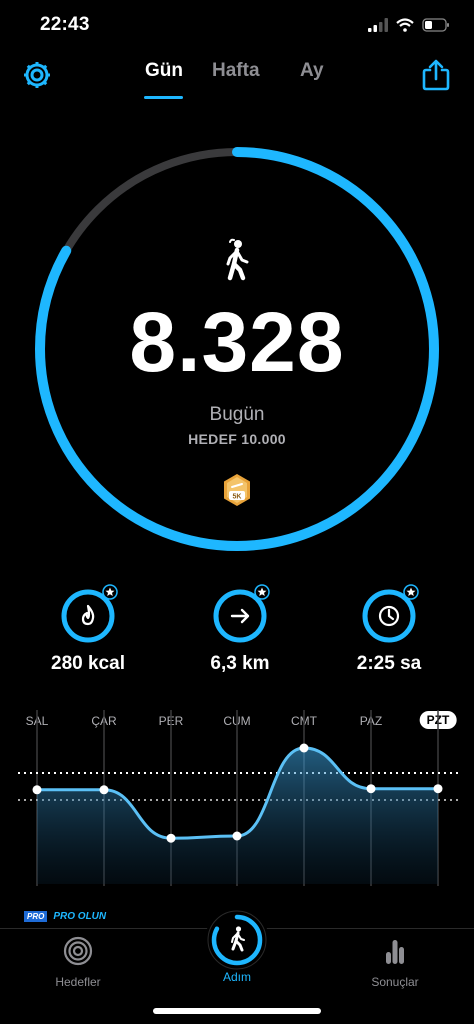 The image size is (474, 1024). What do you see at coordinates (405, 25) in the screenshot?
I see `wifi-icon` at bounding box center [405, 25].